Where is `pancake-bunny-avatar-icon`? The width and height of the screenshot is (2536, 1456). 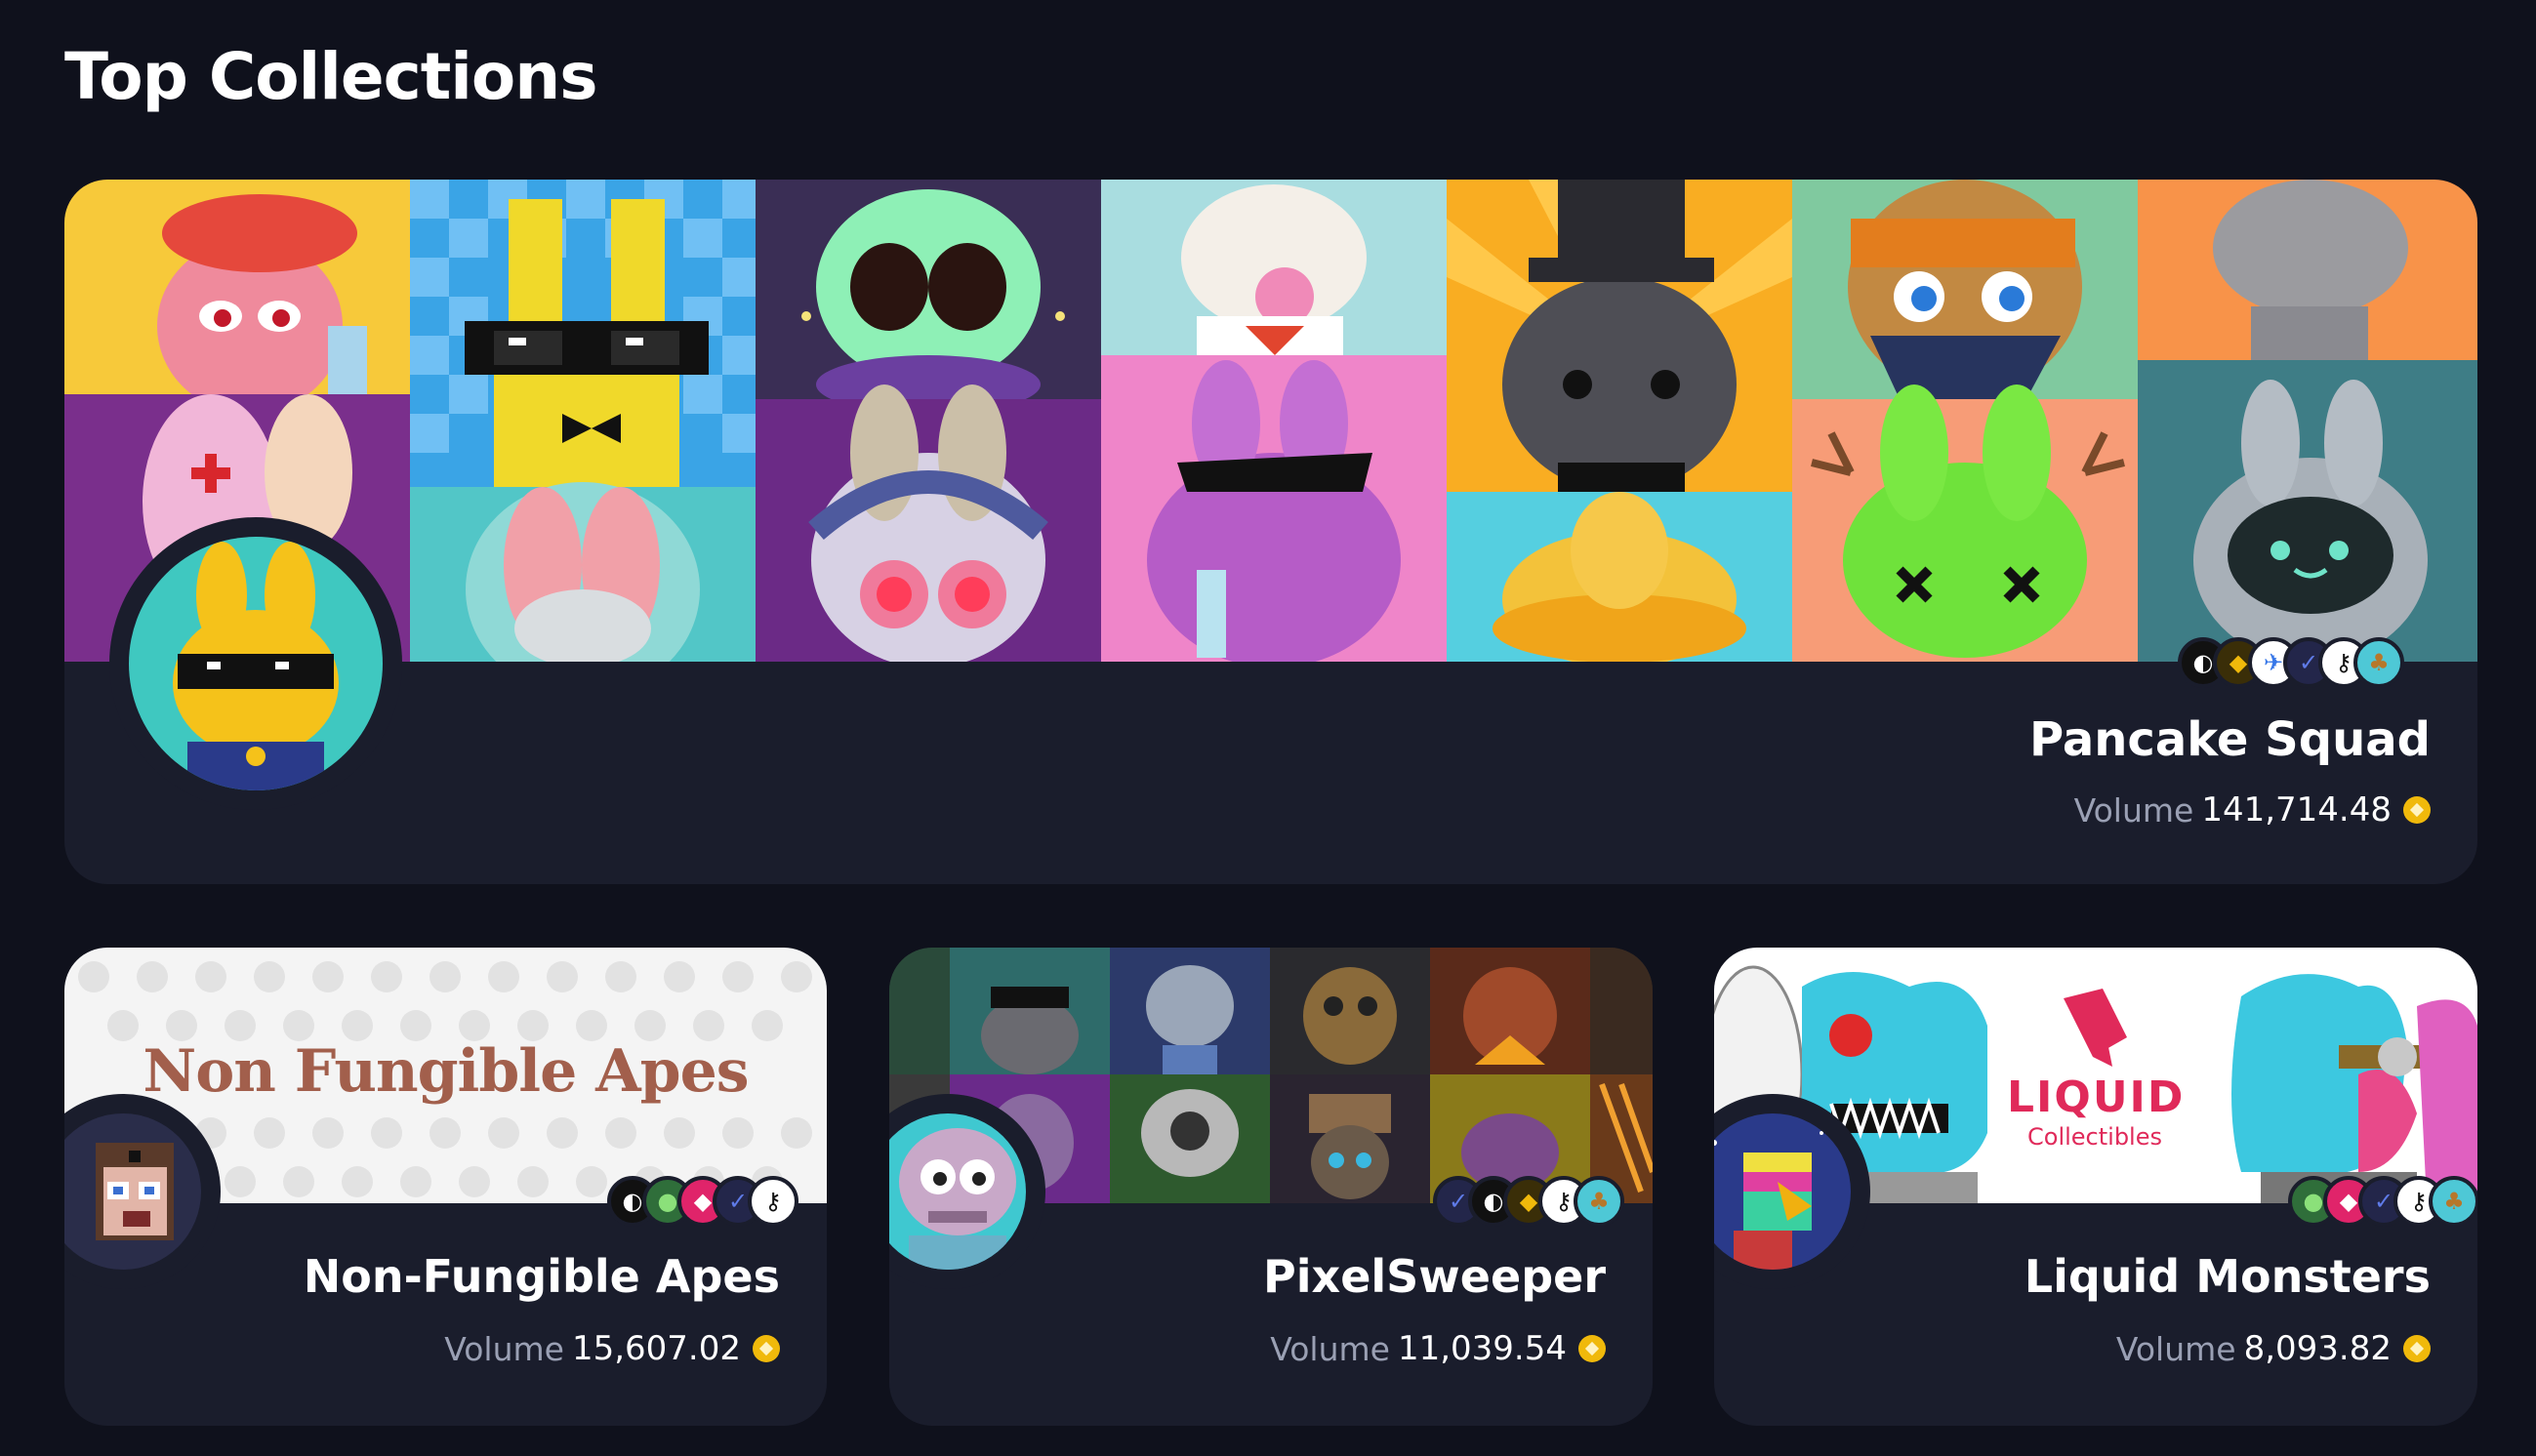 pancake-bunny-avatar-icon is located at coordinates (256, 666).